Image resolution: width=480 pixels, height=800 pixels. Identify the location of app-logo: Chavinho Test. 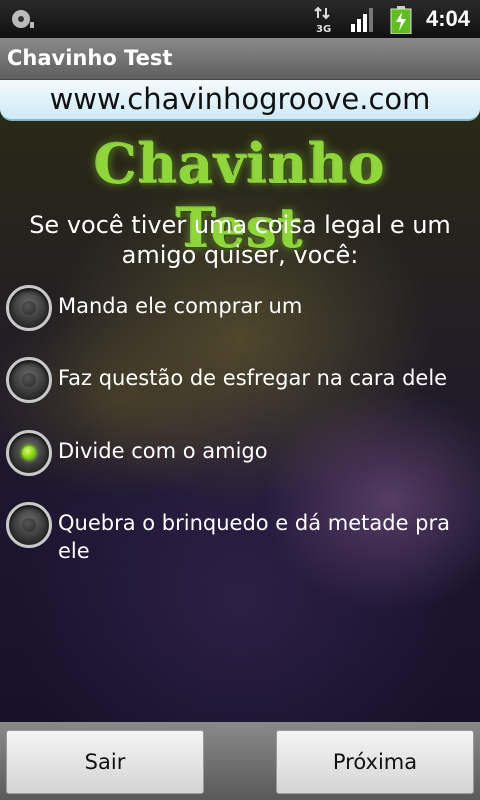
(240, 196).